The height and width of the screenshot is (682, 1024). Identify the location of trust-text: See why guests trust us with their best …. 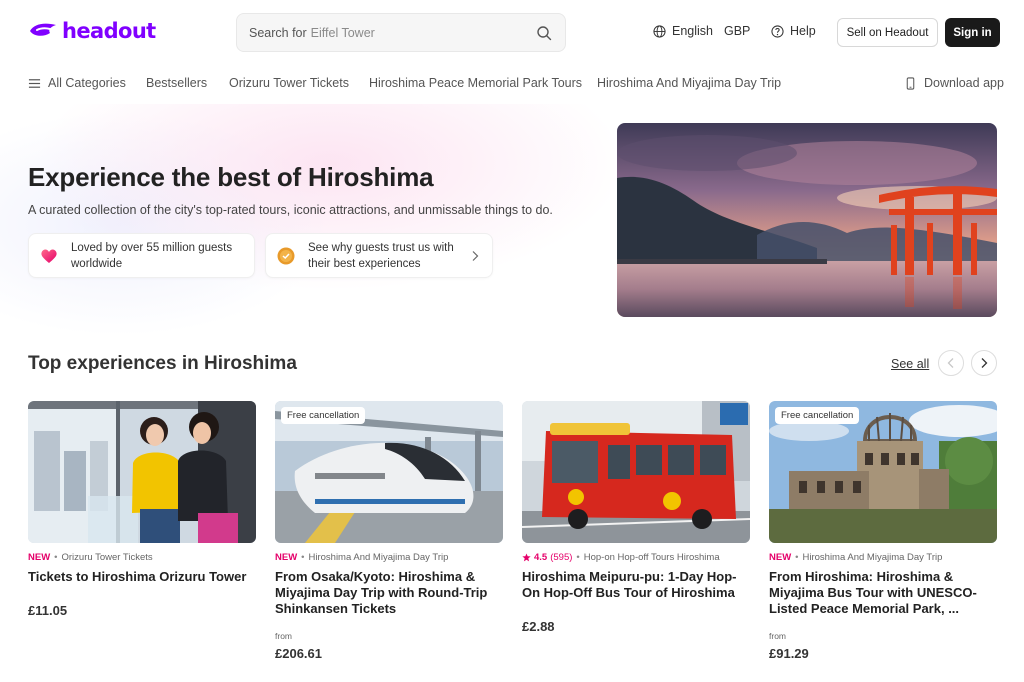
(381, 255).